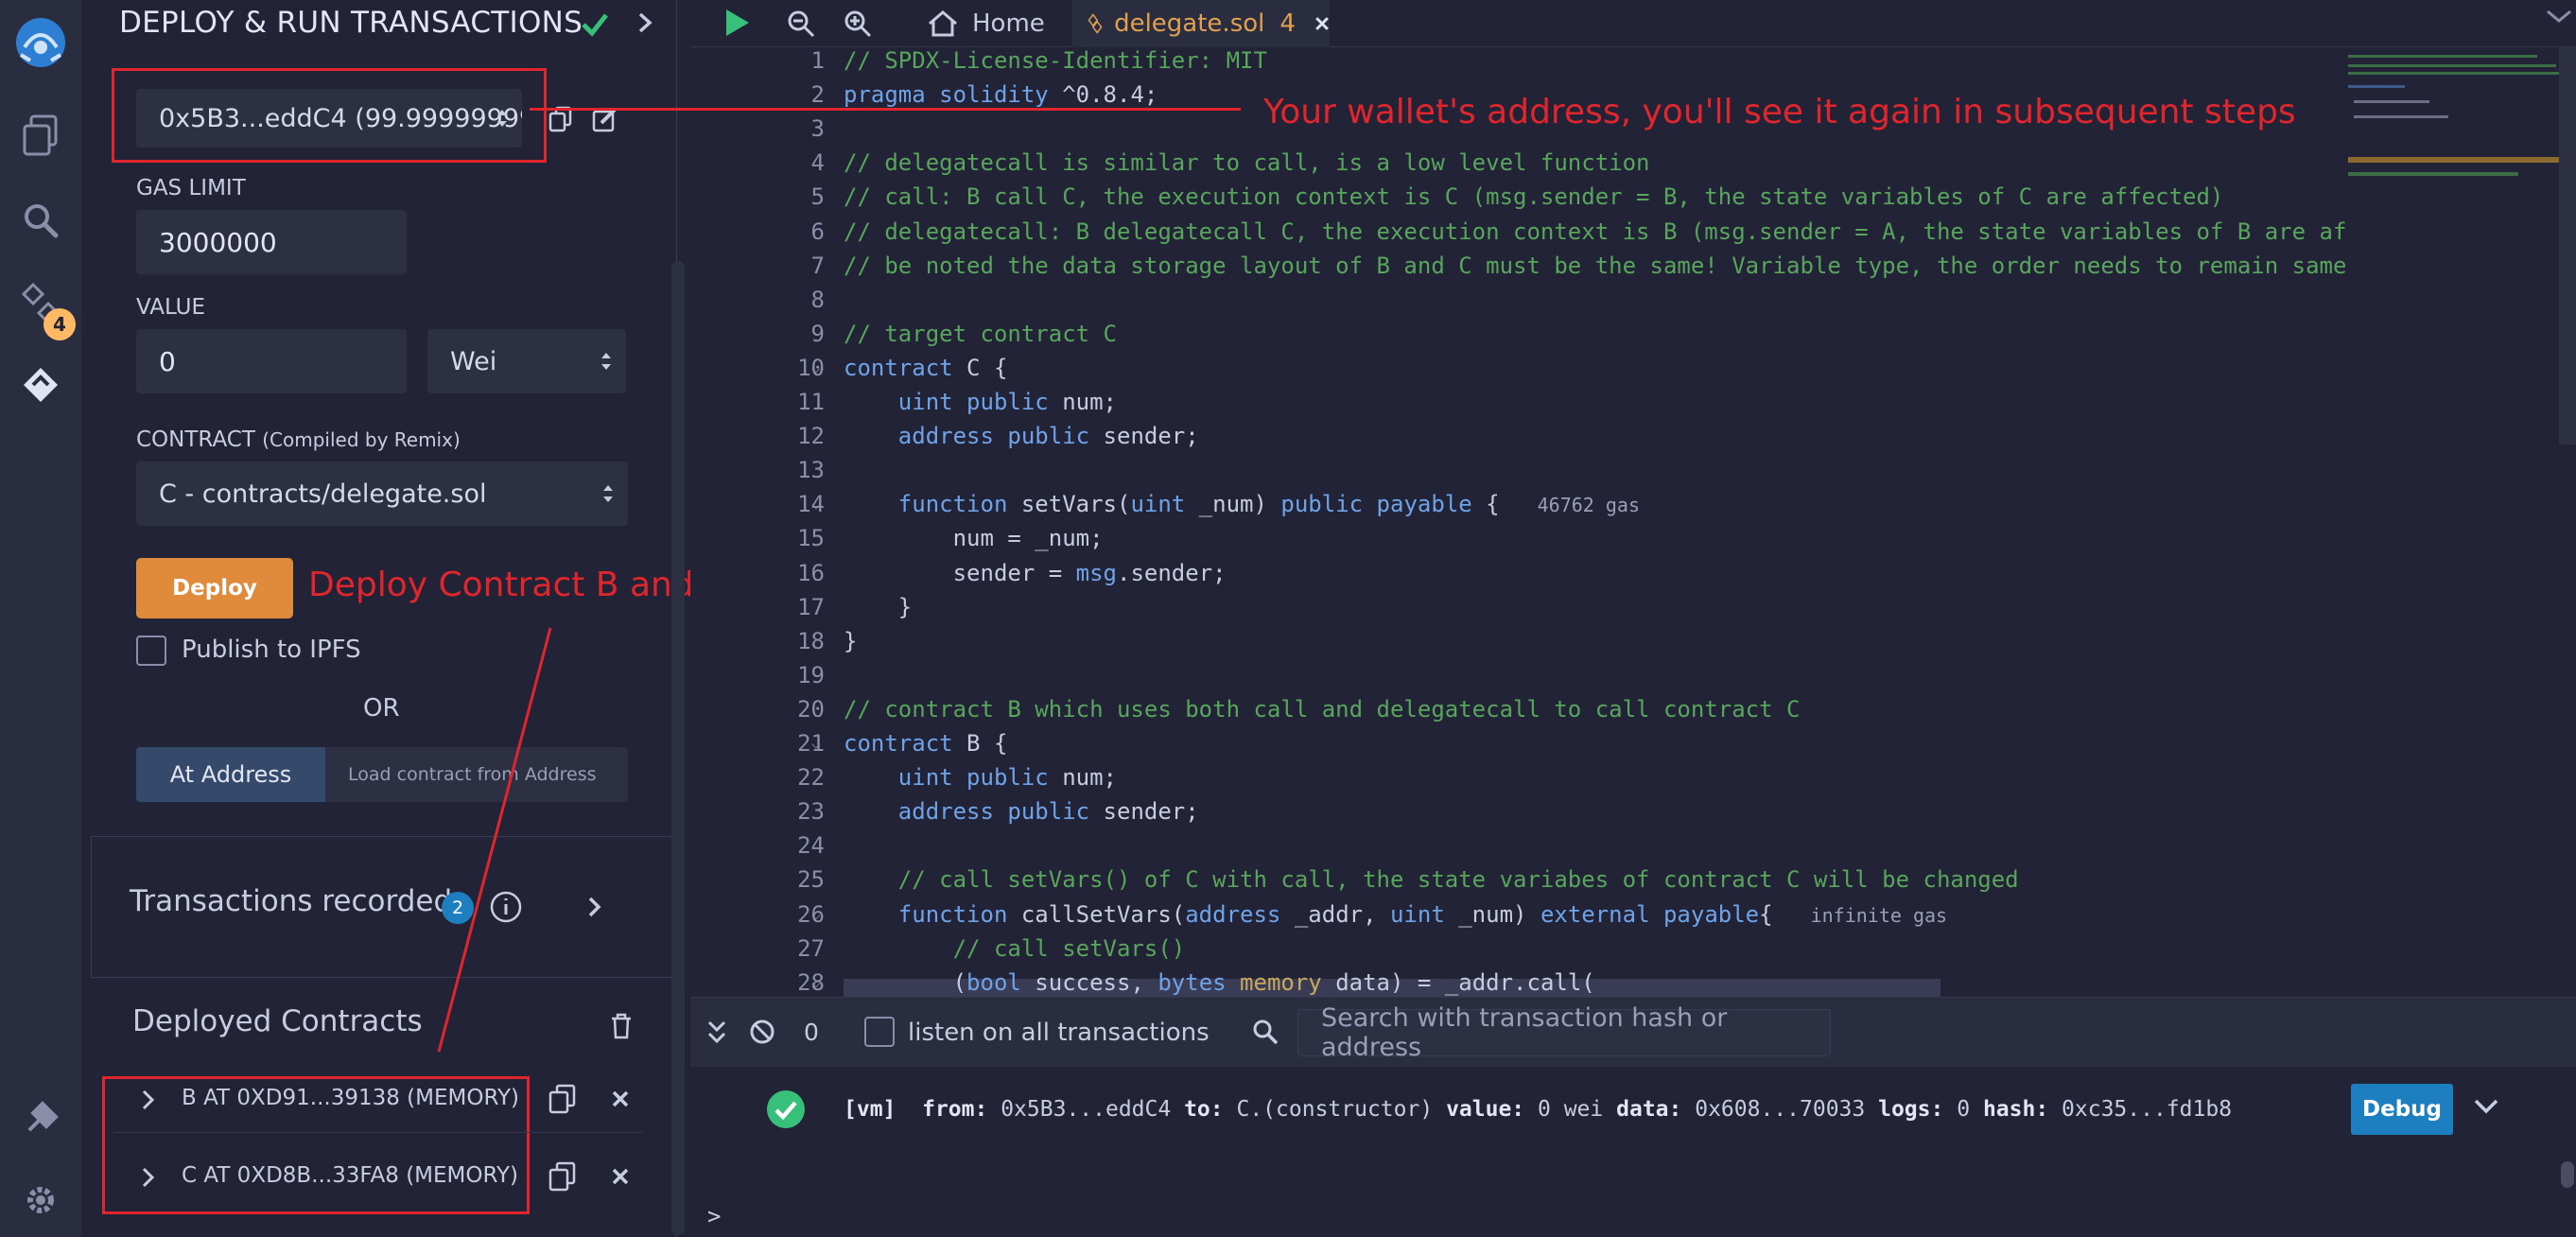 The width and height of the screenshot is (2576, 1237). I want to click on tab-delegate-sol: delegate.sol 4, so click(1201, 23).